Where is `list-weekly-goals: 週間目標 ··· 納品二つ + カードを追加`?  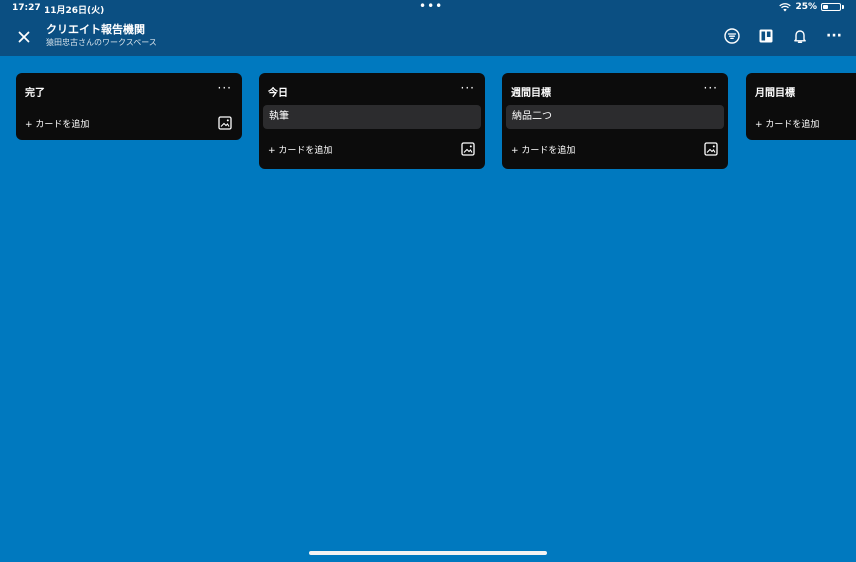
list-weekly-goals: 週間目標 ··· 納品二つ + カードを追加 is located at coordinates (615, 121).